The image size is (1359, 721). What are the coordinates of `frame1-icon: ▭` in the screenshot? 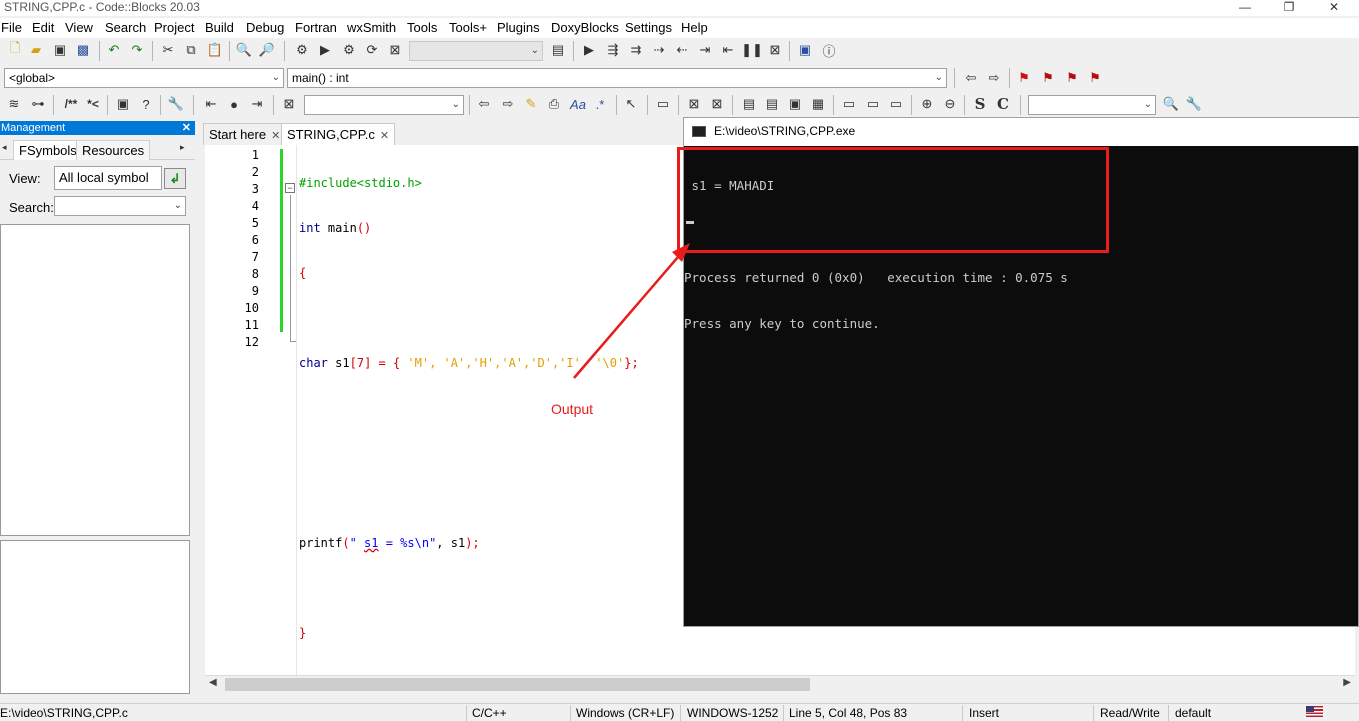 It's located at (849, 104).